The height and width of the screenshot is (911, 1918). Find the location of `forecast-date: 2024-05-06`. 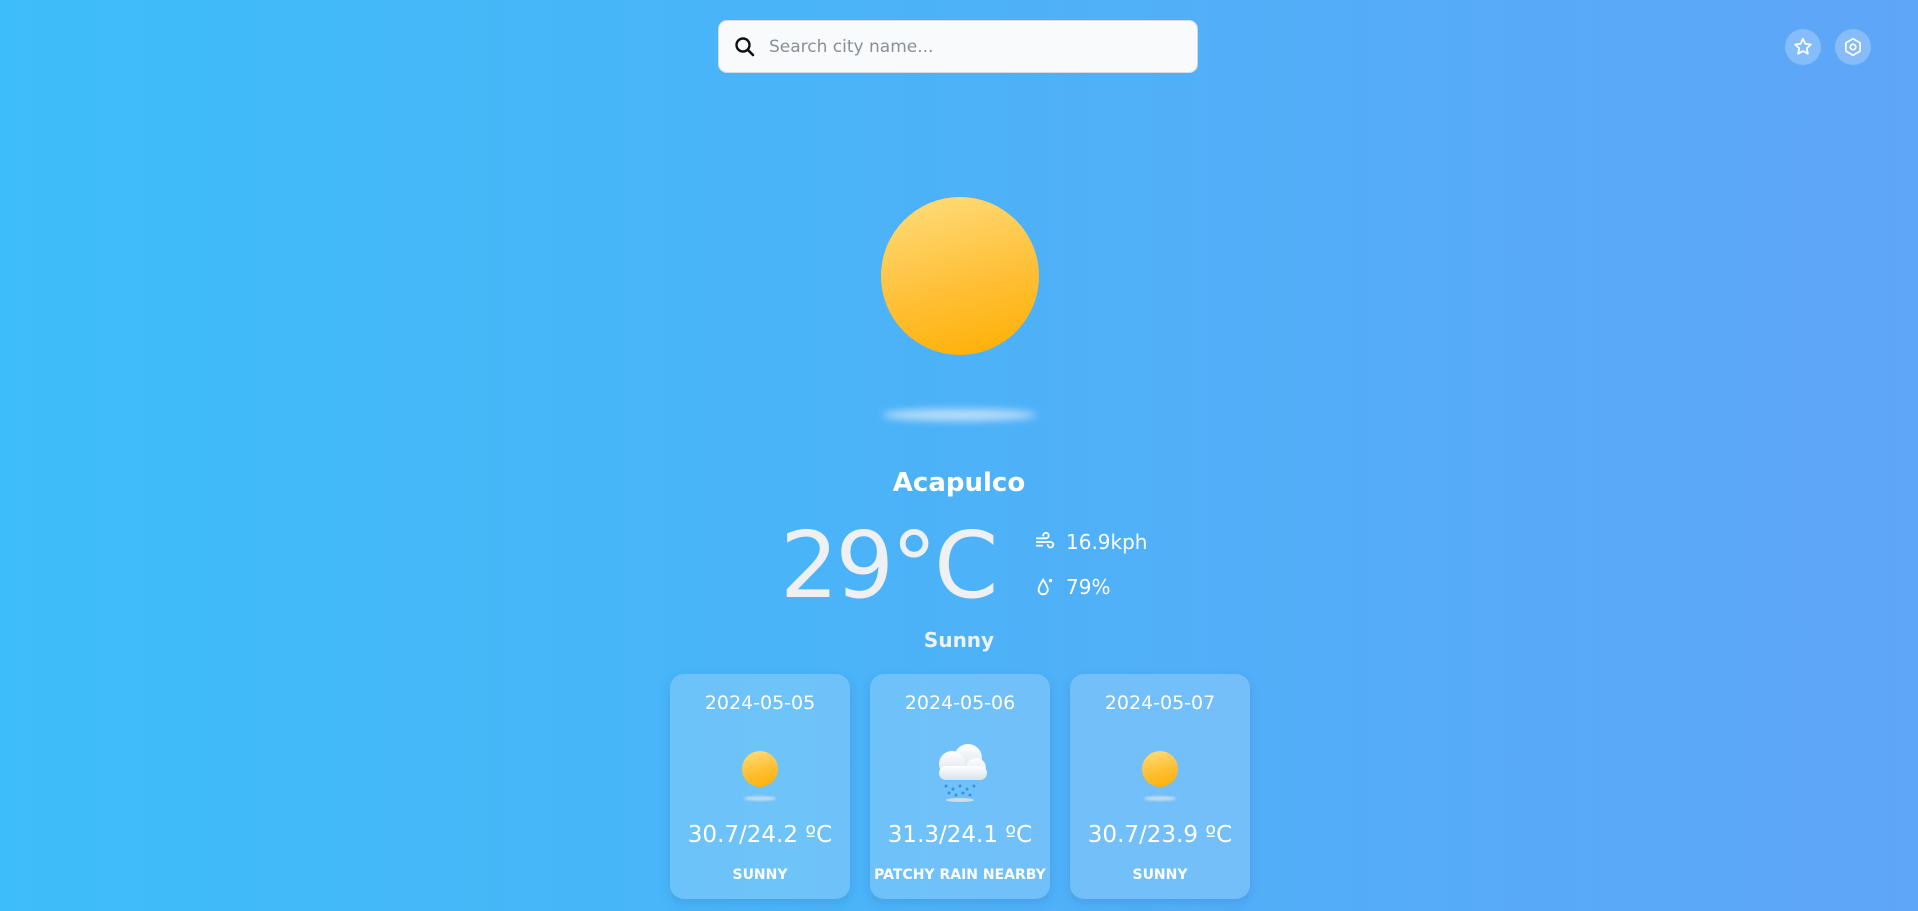

forecast-date: 2024-05-06 is located at coordinates (960, 703).